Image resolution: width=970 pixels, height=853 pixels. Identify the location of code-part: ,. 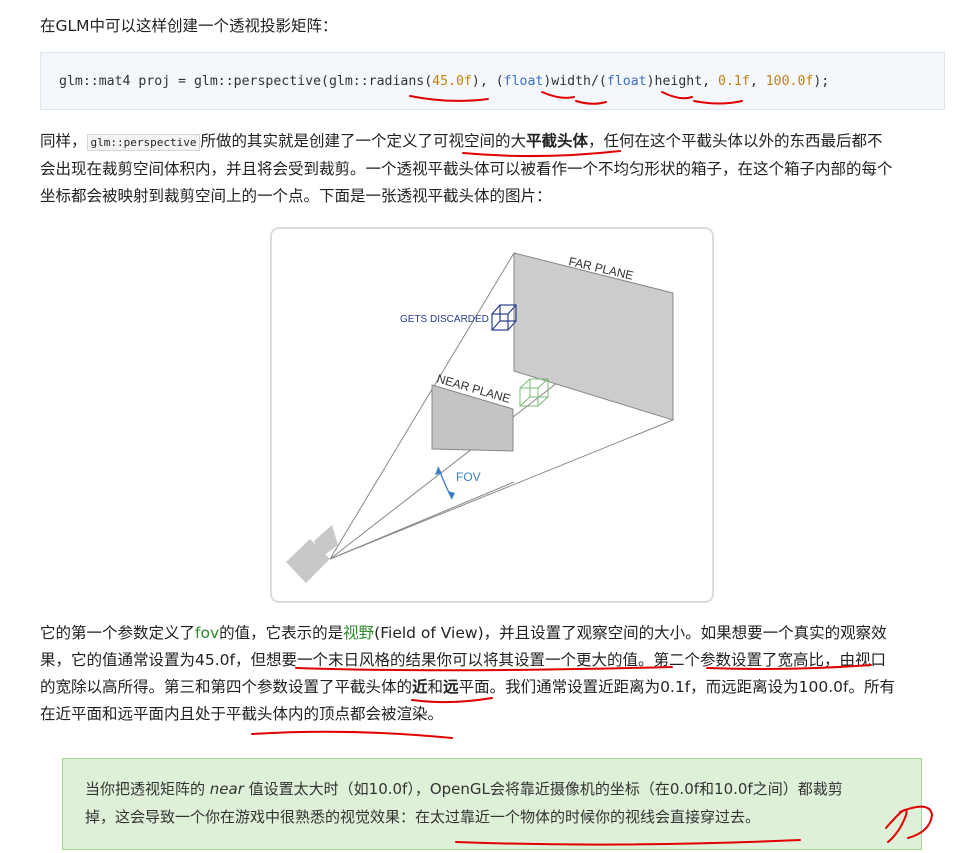
(757, 81).